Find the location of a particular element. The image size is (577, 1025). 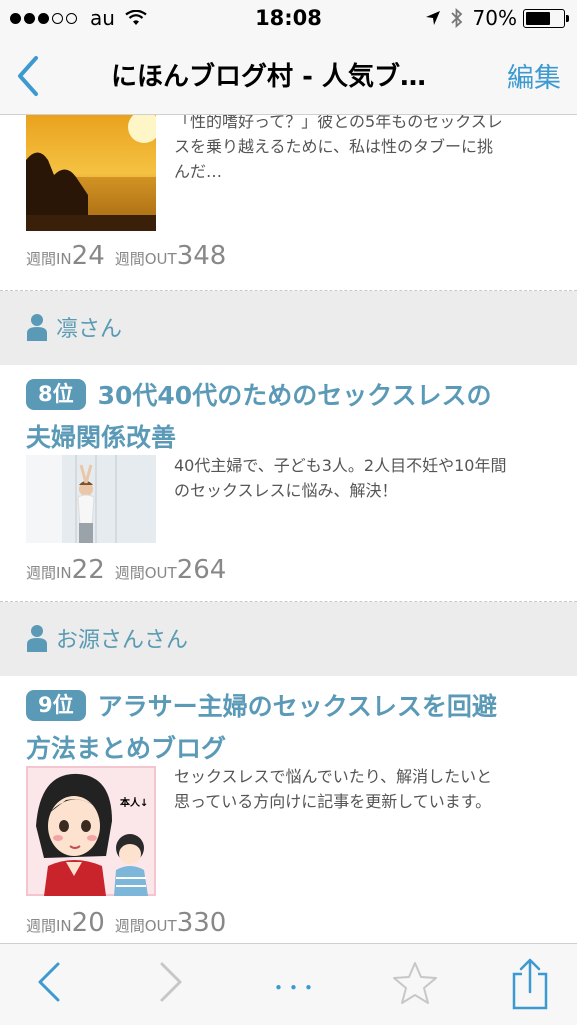

share-icon is located at coordinates (530, 984).